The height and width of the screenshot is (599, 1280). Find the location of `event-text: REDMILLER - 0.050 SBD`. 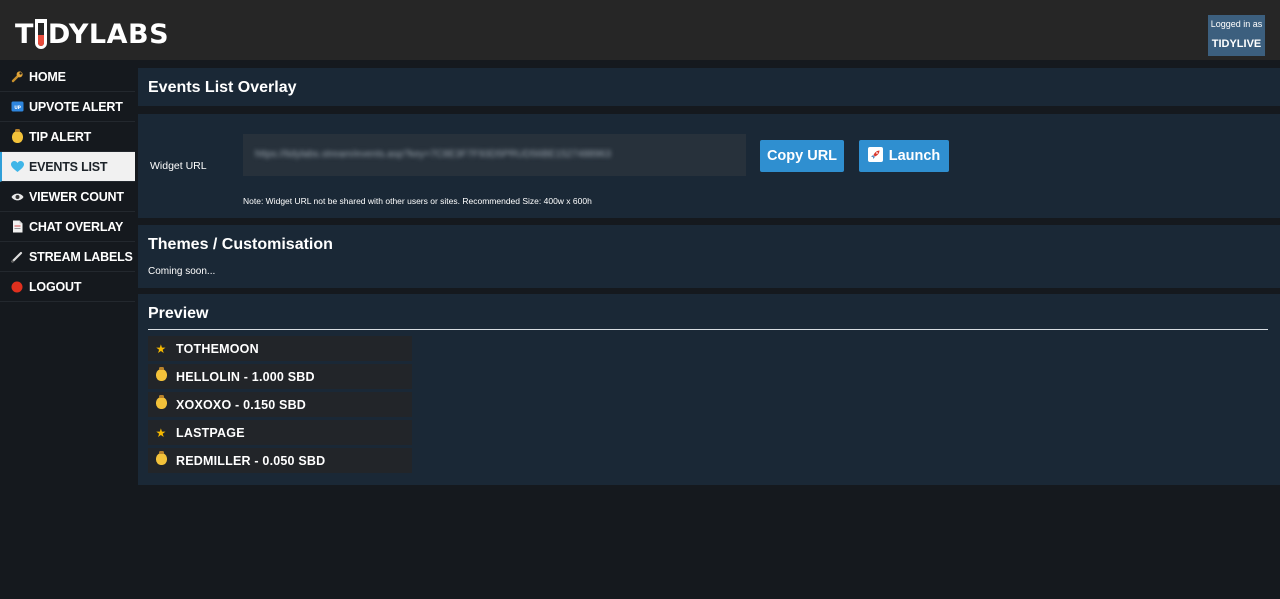

event-text: REDMILLER - 0.050 SBD is located at coordinates (251, 460).